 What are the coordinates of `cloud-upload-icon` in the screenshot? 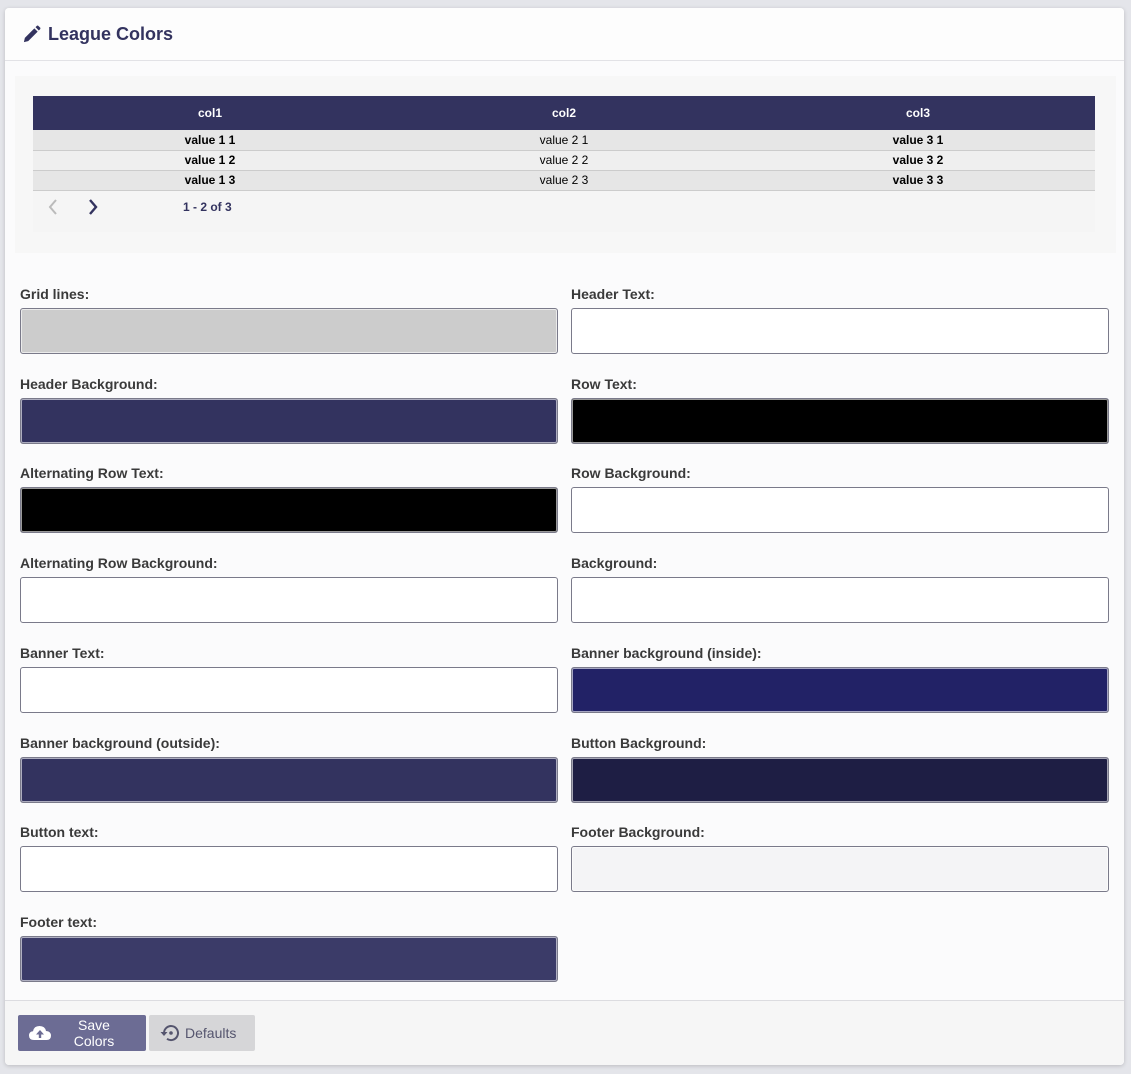 It's located at (40, 1033).